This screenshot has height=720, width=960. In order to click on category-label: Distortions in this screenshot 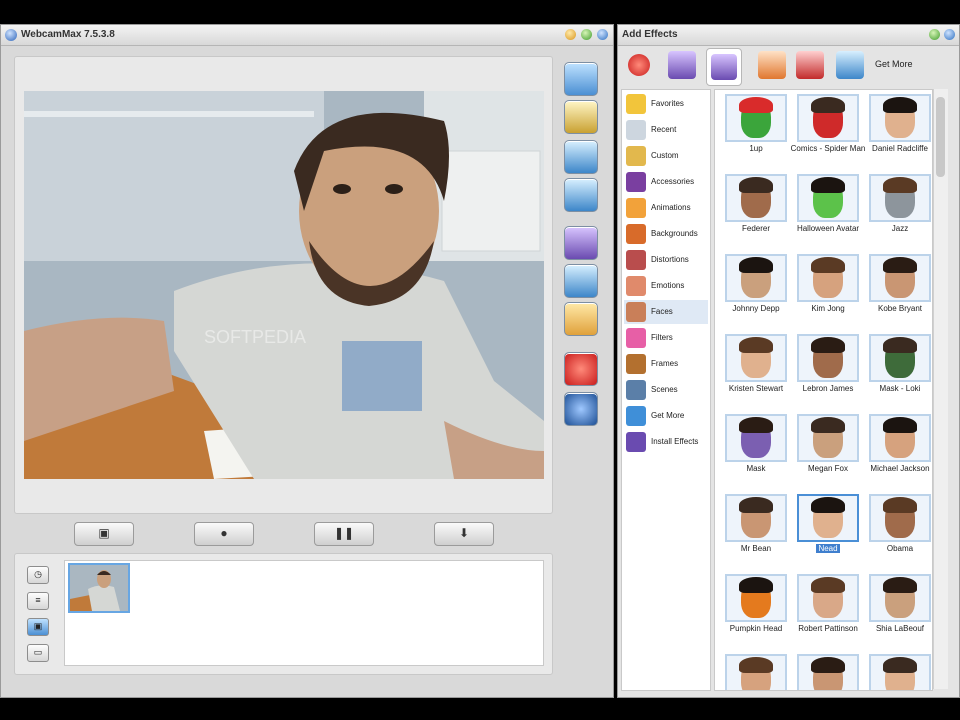, I will do `click(670, 259)`.